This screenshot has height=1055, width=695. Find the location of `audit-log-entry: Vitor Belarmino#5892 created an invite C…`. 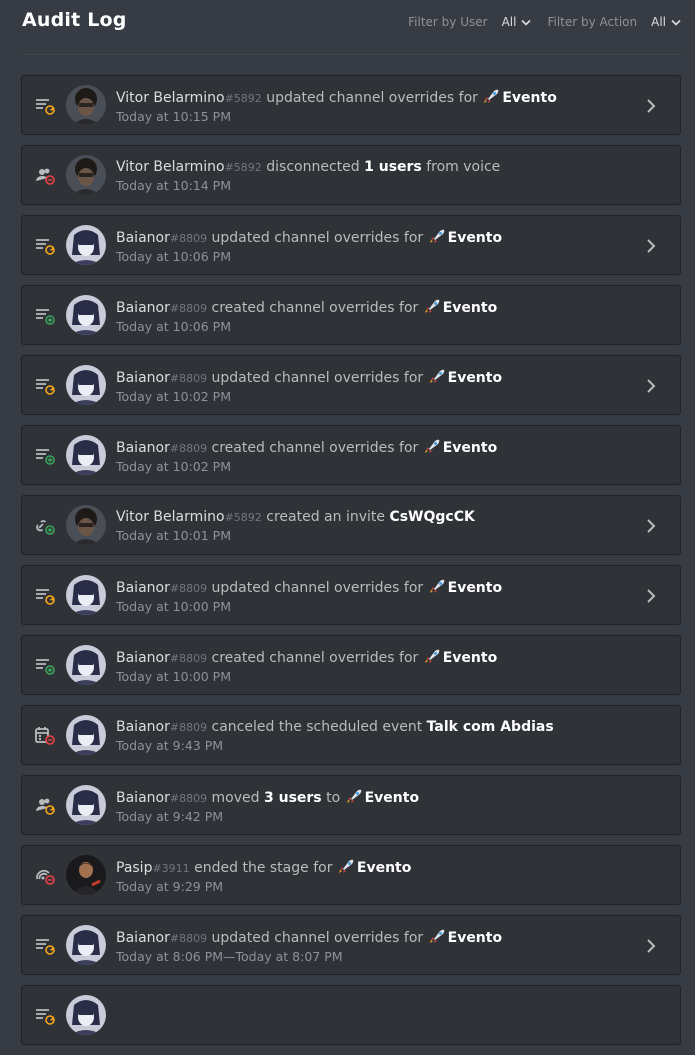

audit-log-entry: Vitor Belarmino#5892 created an invite C… is located at coordinates (351, 525).